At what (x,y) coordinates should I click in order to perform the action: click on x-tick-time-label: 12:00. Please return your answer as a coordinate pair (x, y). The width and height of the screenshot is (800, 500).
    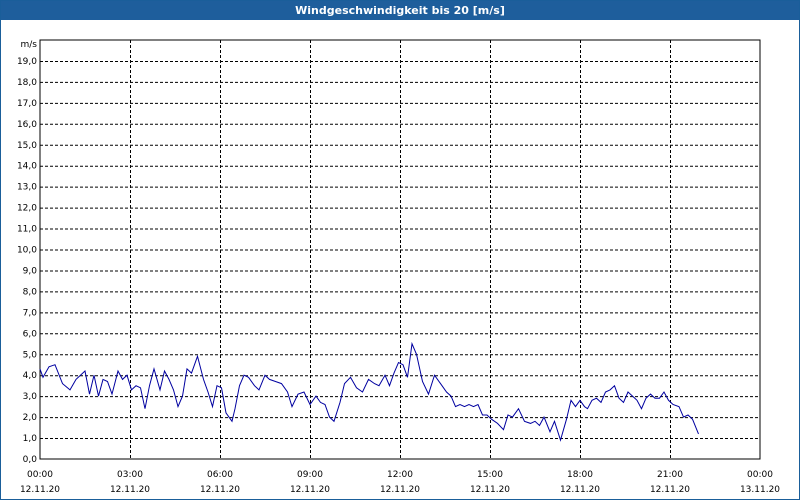
    Looking at the image, I should click on (400, 475).